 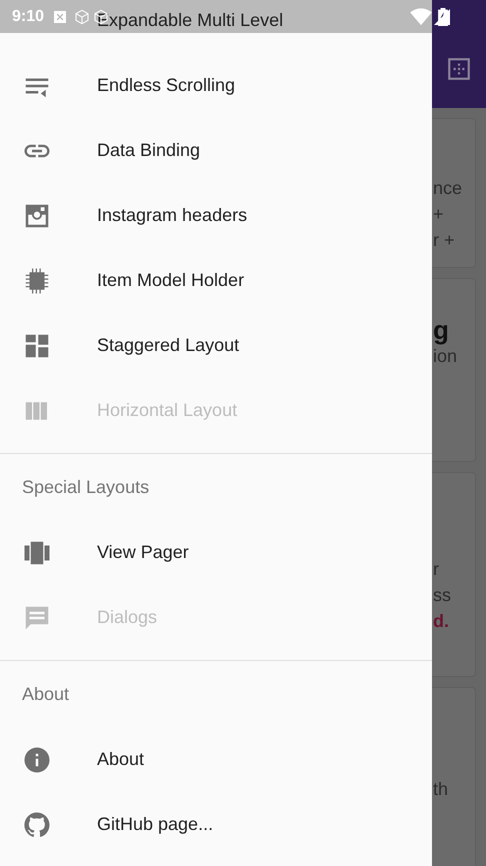 I want to click on card-text: ion, so click(x=445, y=356).